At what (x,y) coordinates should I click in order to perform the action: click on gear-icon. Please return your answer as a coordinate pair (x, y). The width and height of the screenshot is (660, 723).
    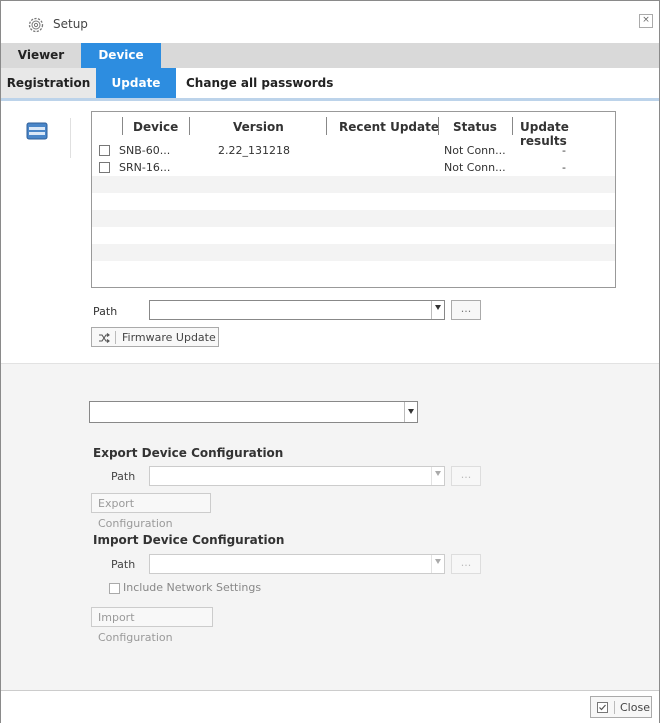
    Looking at the image, I should click on (36, 25).